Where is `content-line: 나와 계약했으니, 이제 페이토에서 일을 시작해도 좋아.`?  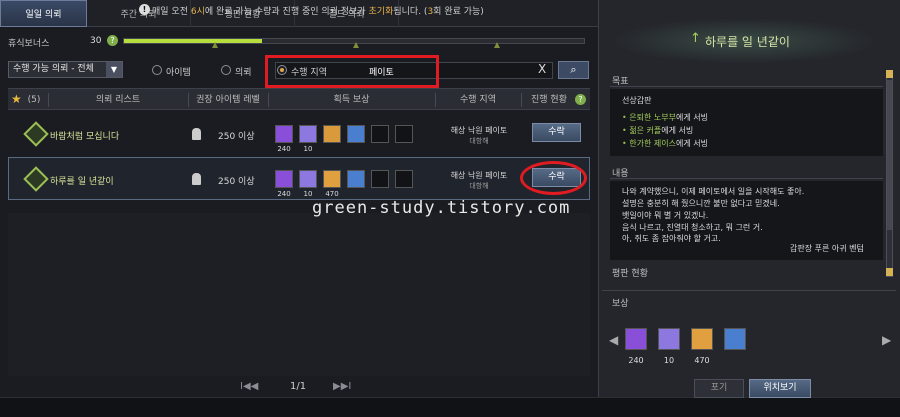 content-line: 나와 계약했으니, 이제 페이토에서 일을 시작해도 좋아. is located at coordinates (713, 191).